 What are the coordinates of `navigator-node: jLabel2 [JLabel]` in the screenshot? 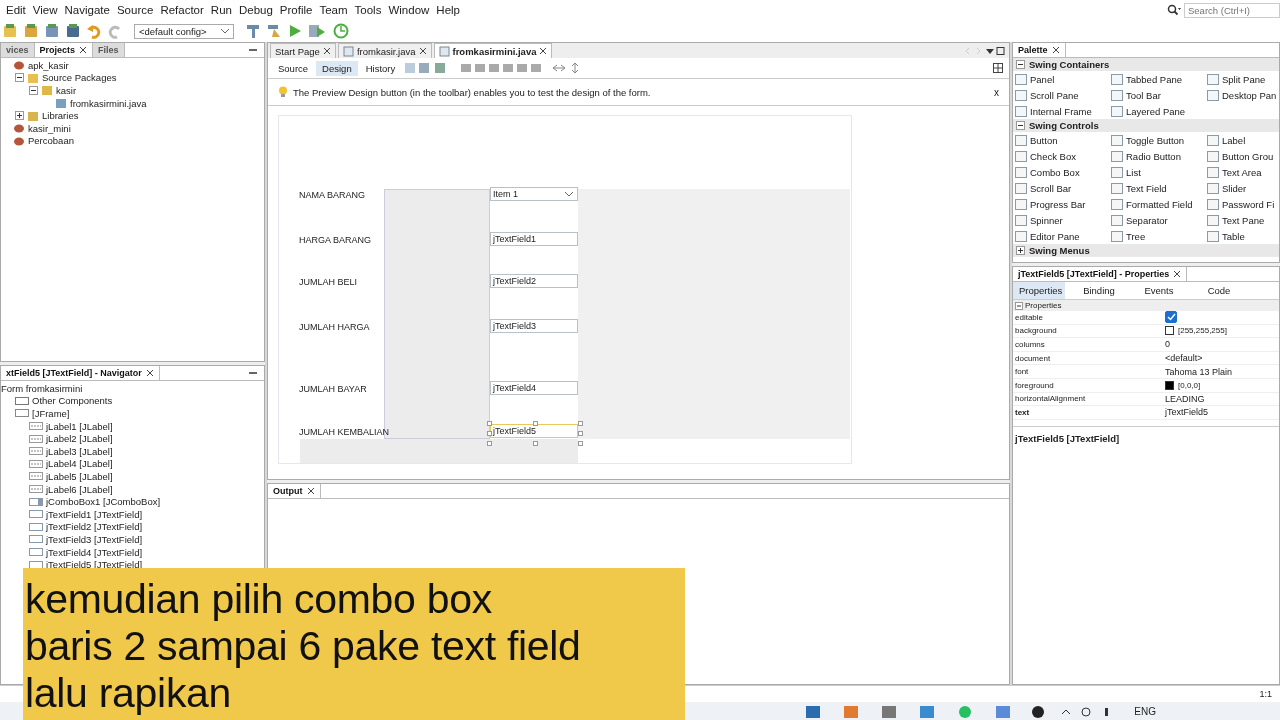 It's located at (79, 439).